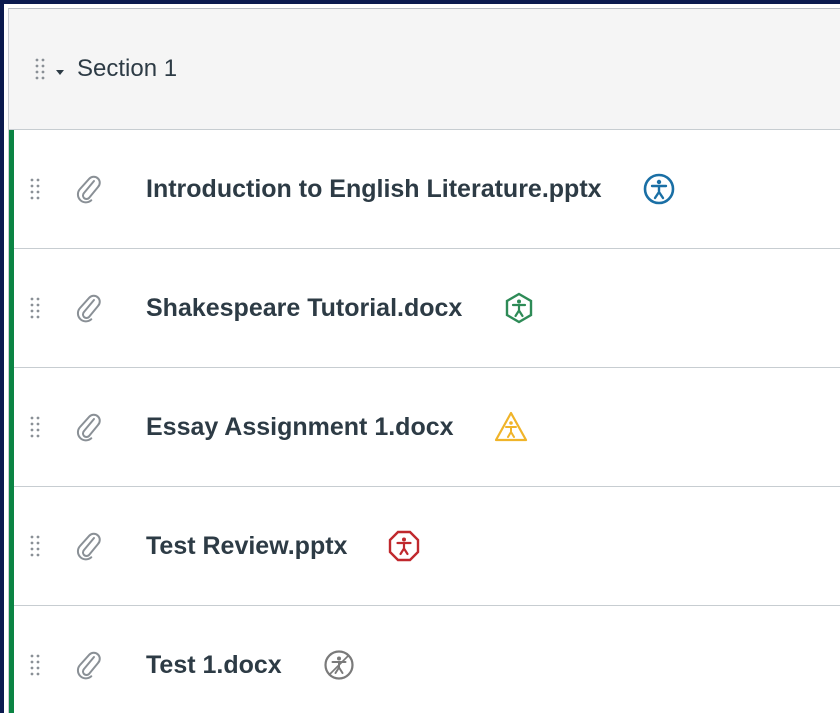 The image size is (840, 713). I want to click on file-link: Shakespeare Tutorial.docx, so click(304, 308).